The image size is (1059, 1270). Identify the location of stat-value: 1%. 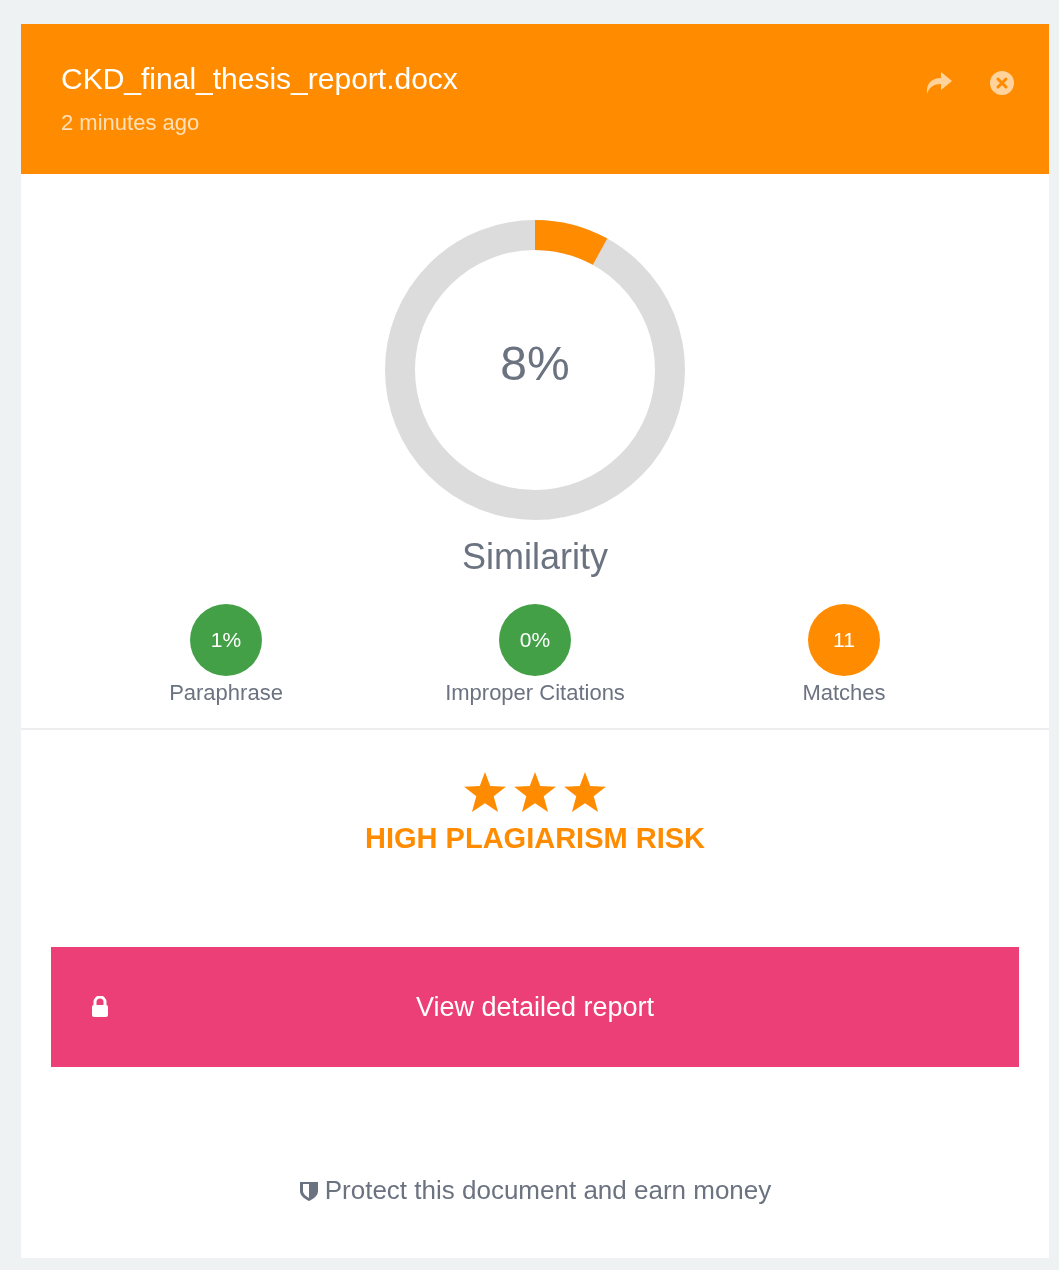
(226, 640).